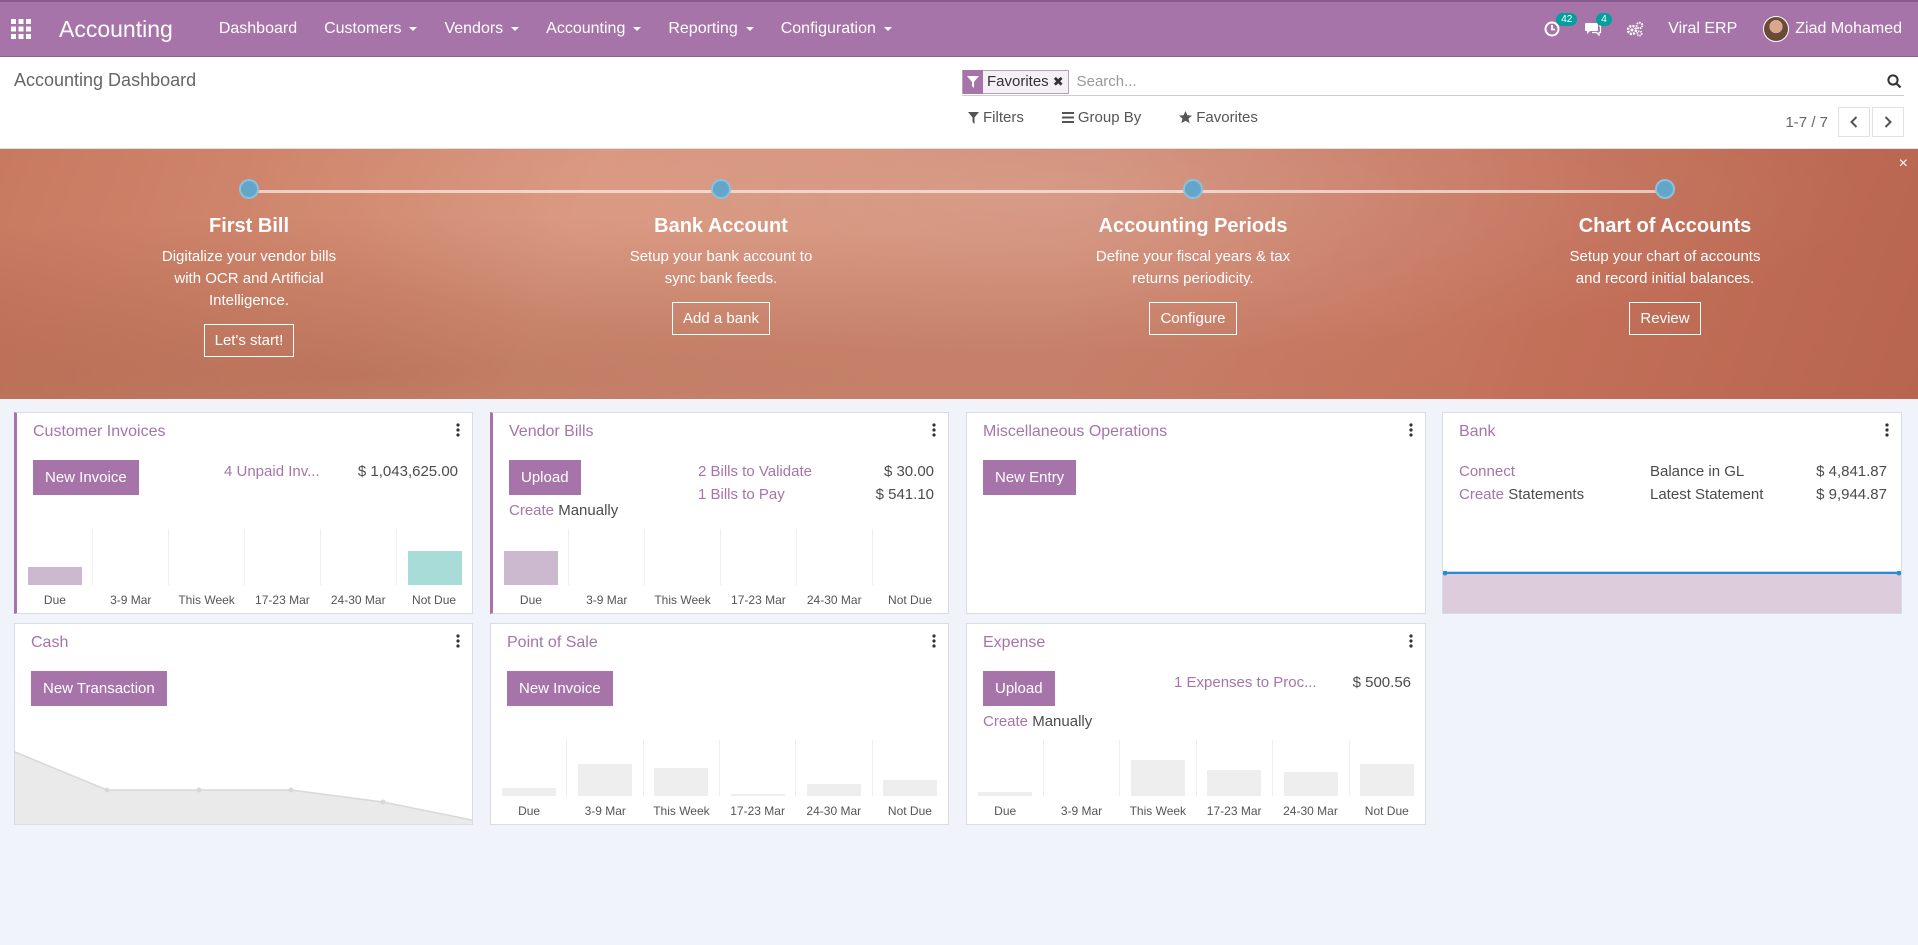  What do you see at coordinates (482, 29) in the screenshot?
I see `menu-vendors: Vendors` at bounding box center [482, 29].